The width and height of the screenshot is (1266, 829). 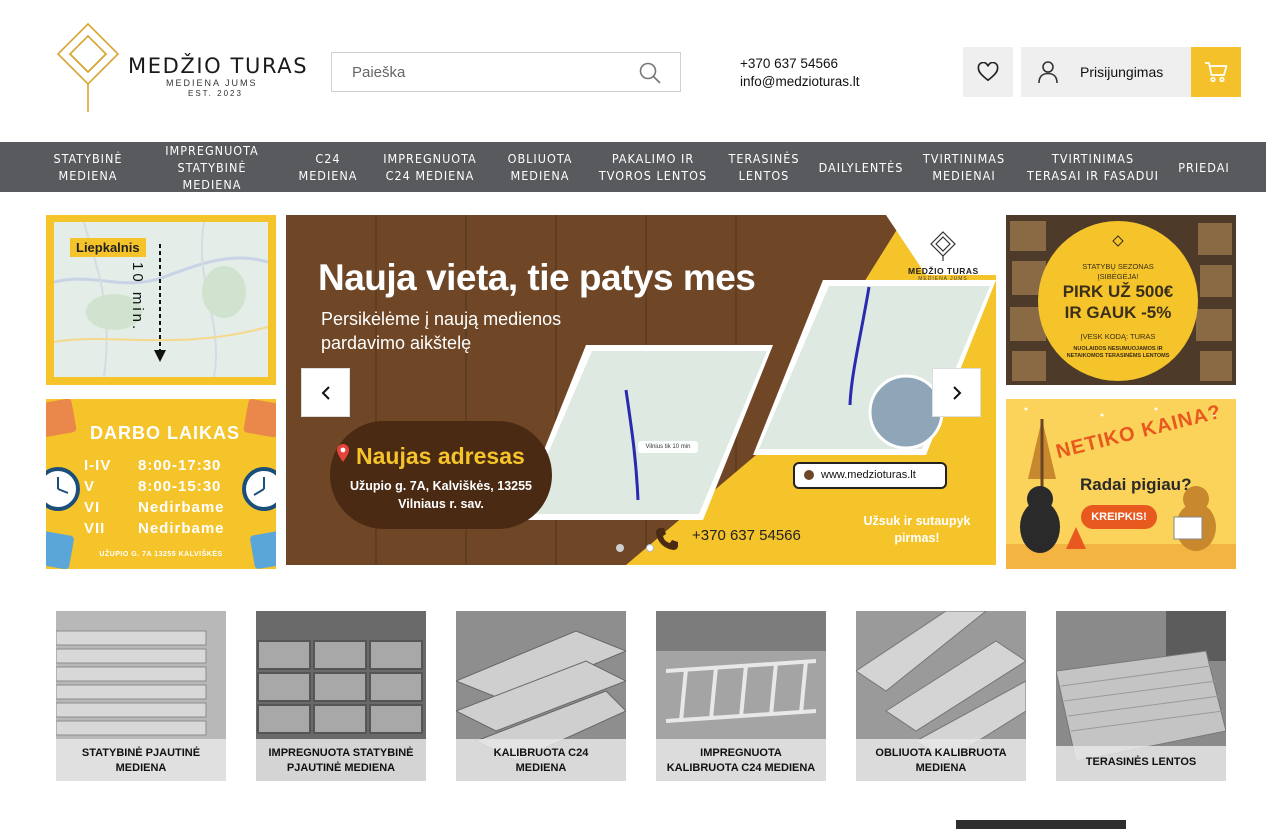 I want to click on category-label: OBLIUOTA KALIBRUOTA MEDIENA, so click(x=941, y=760).